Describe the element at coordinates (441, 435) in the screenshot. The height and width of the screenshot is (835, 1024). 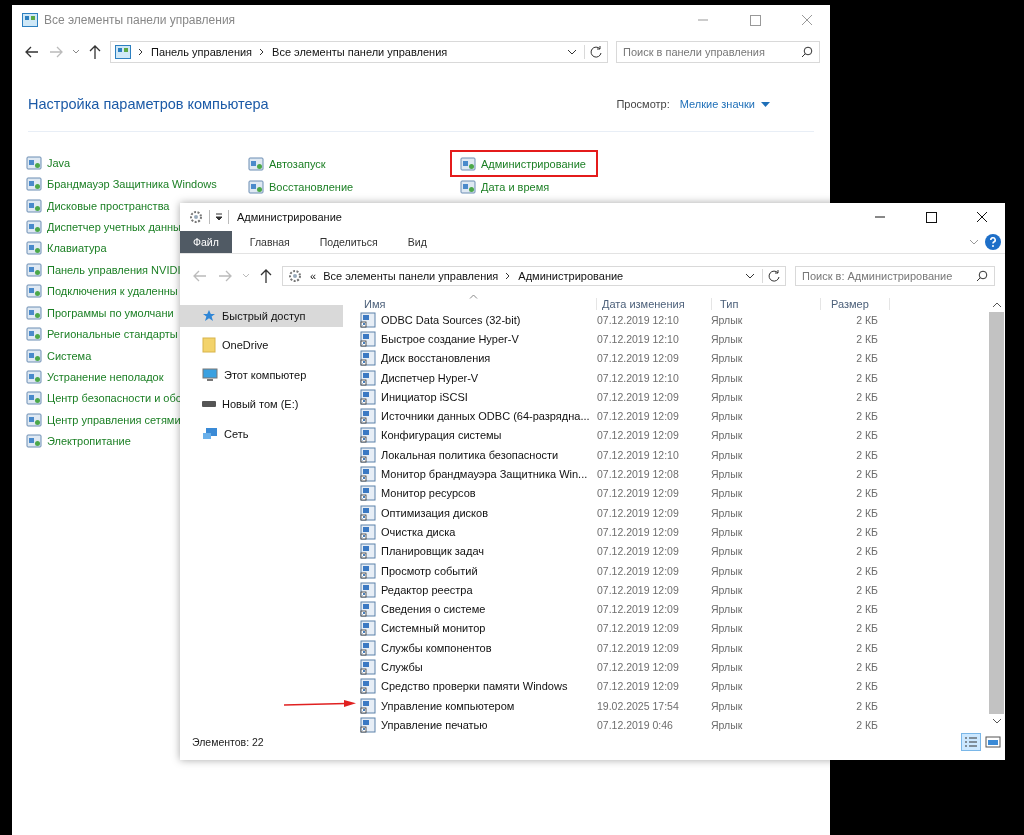
I see `file-name: Конфигурация системы` at that location.